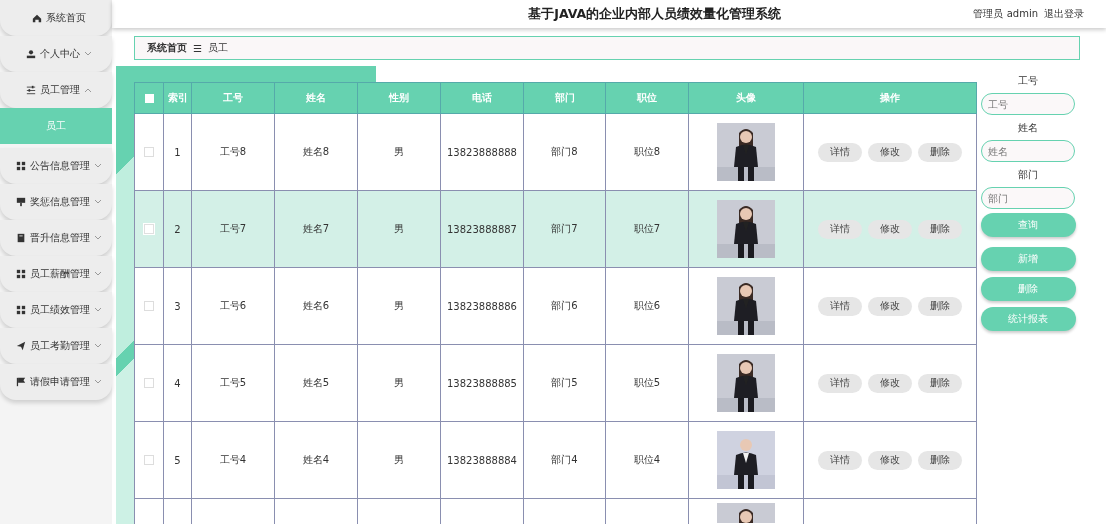 The height and width of the screenshot is (524, 1106). I want to click on table-cell: 13823888886, so click(482, 306).